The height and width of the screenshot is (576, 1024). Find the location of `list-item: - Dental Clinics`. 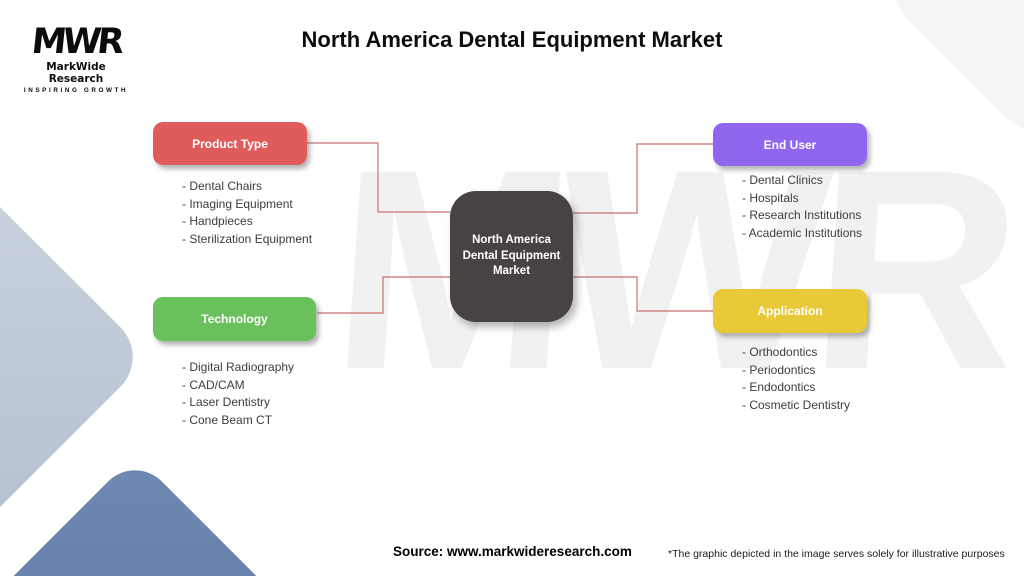

list-item: - Dental Clinics is located at coordinates (782, 180).